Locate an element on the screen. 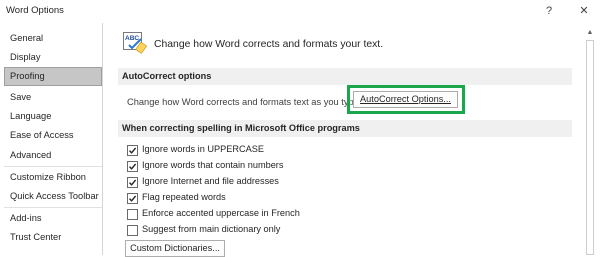 Image resolution: width=600 pixels, height=257 pixels. option-label: Flag repeated words is located at coordinates (184, 197).